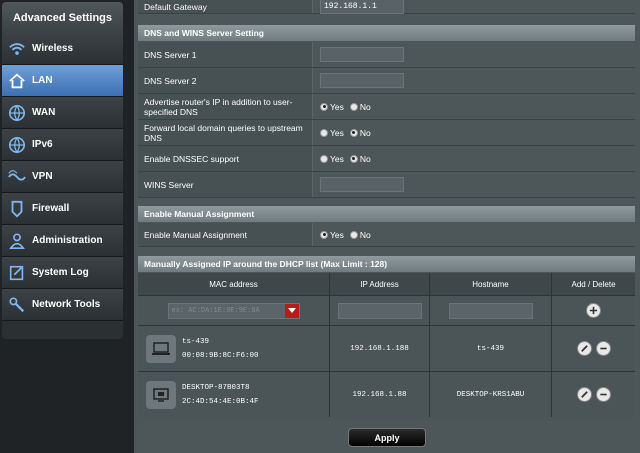 Image resolution: width=640 pixels, height=453 pixels. Describe the element at coordinates (17, 273) in the screenshot. I see `log-icon` at that location.